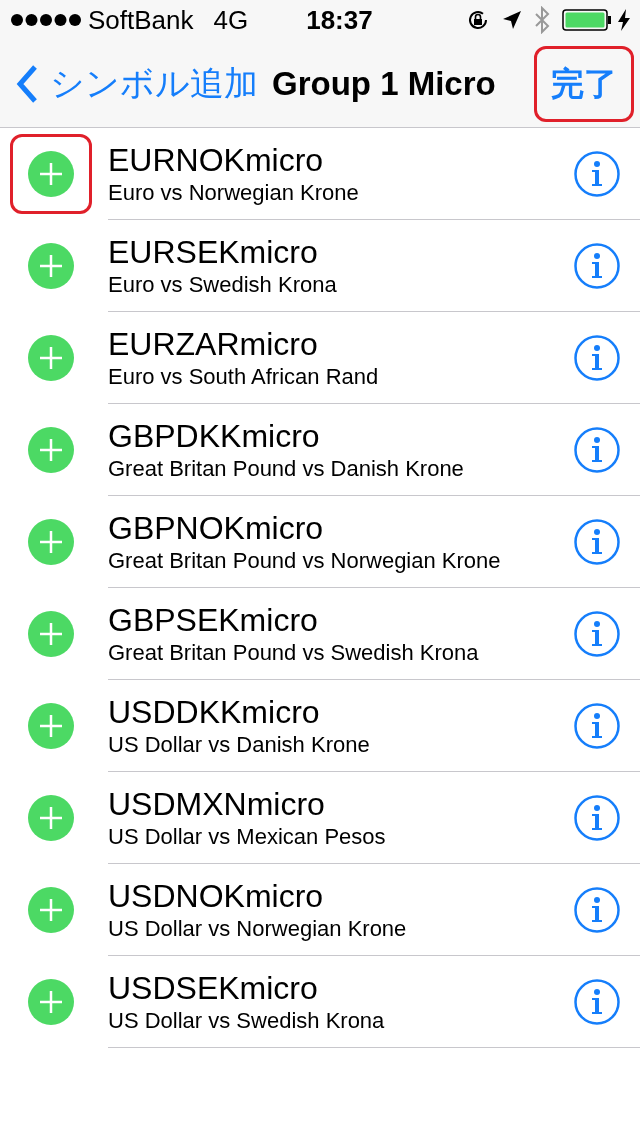 The width and height of the screenshot is (640, 1136). Describe the element at coordinates (512, 20) in the screenshot. I see `location-icon` at that location.